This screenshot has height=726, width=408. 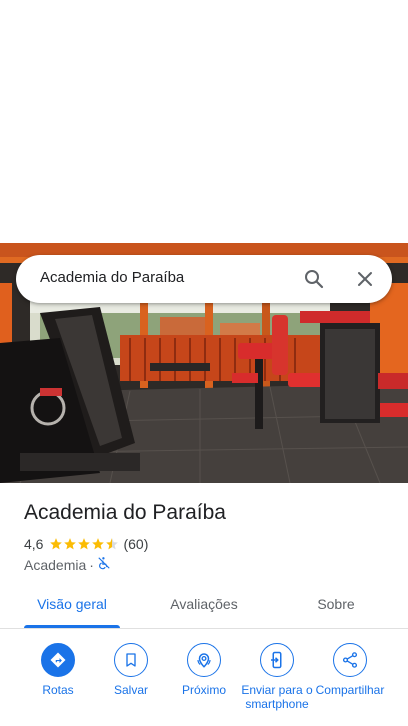 I want to click on tab-about-label: Sobre, so click(x=336, y=604).